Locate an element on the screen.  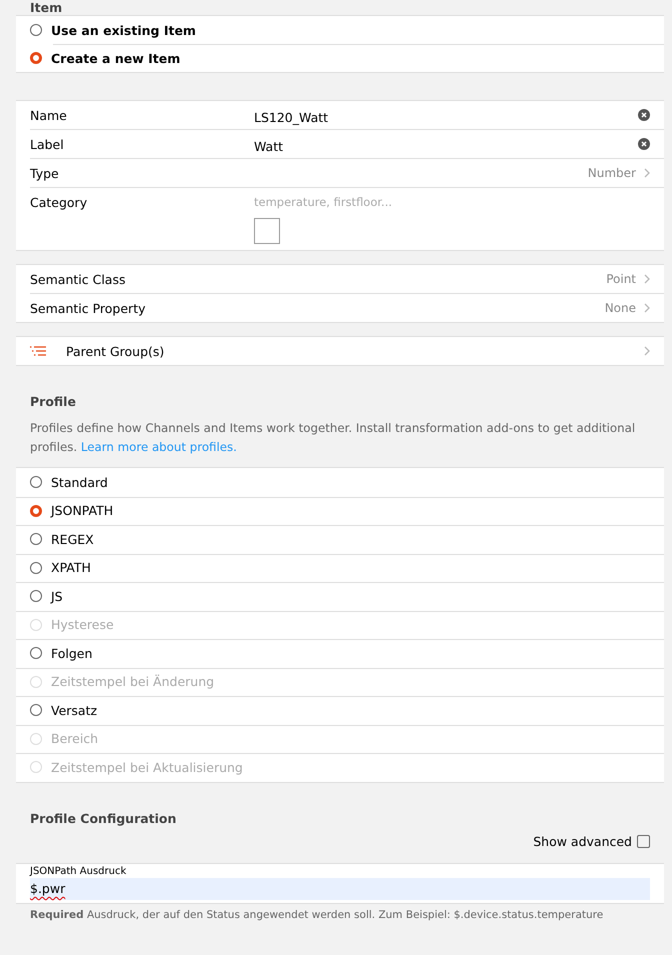
select-row: Semantic Property None is located at coordinates (347, 307).